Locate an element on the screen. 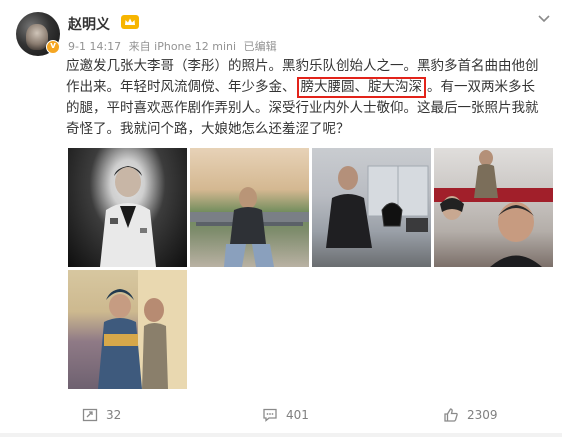 This screenshot has width=562, height=437. comment-button: 401 is located at coordinates (285, 415).